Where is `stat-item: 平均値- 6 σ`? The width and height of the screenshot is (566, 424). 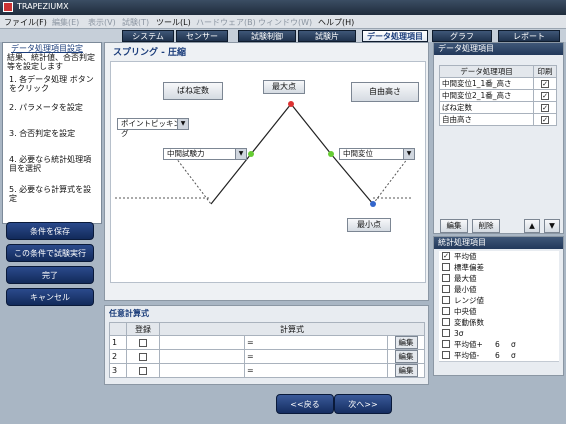 stat-item: 平均値- 6 σ is located at coordinates (499, 356).